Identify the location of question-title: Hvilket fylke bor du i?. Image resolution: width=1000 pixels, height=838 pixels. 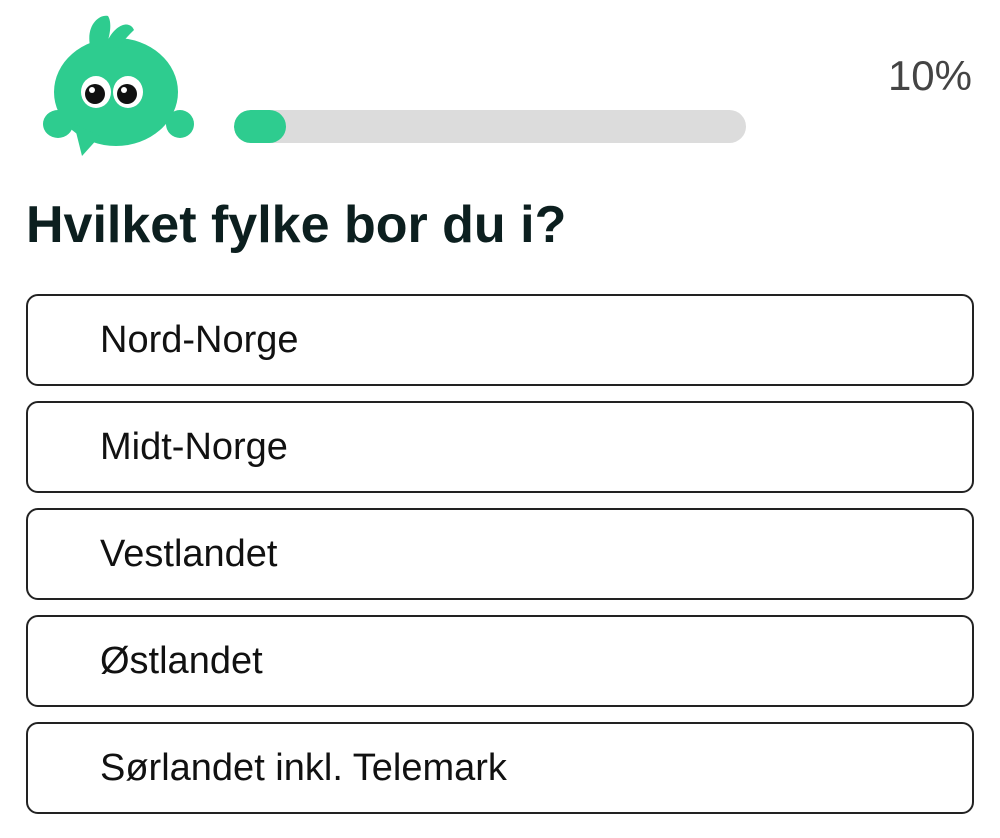
(296, 225).